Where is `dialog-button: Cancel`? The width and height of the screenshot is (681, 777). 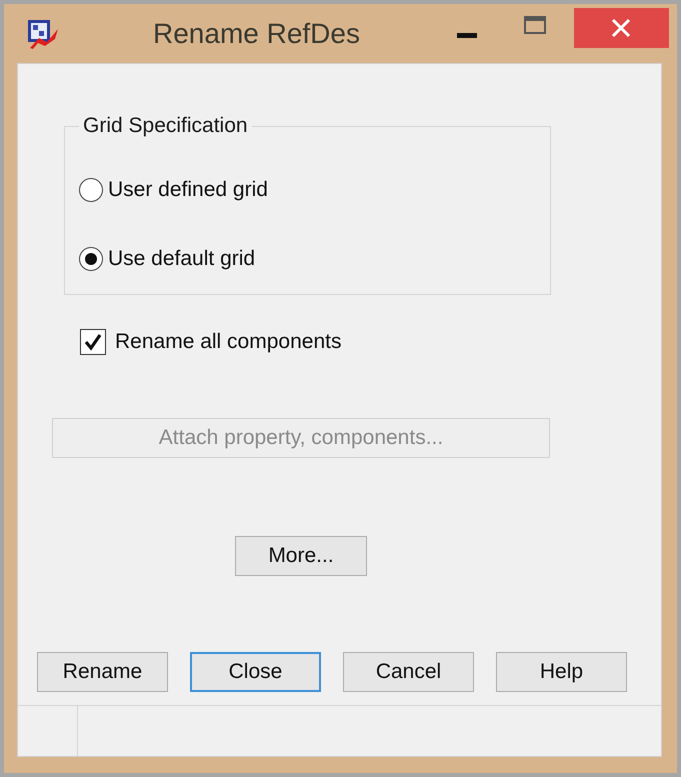
dialog-button: Cancel is located at coordinates (408, 672).